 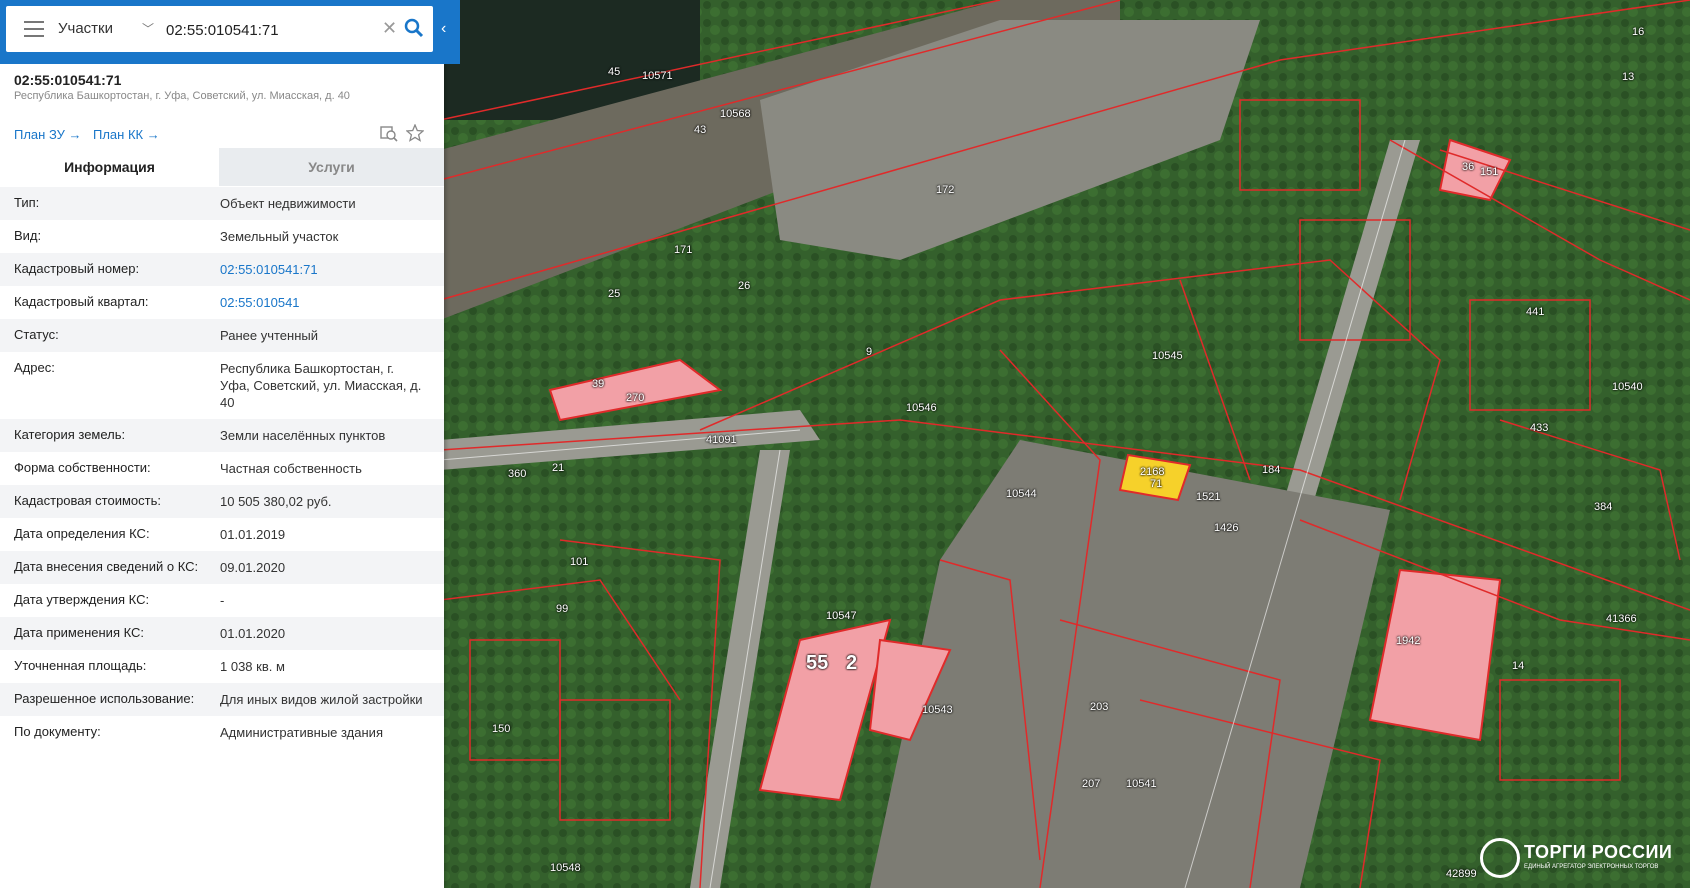 I want to click on info-row-link: 02:55:010541, so click(x=318, y=302).